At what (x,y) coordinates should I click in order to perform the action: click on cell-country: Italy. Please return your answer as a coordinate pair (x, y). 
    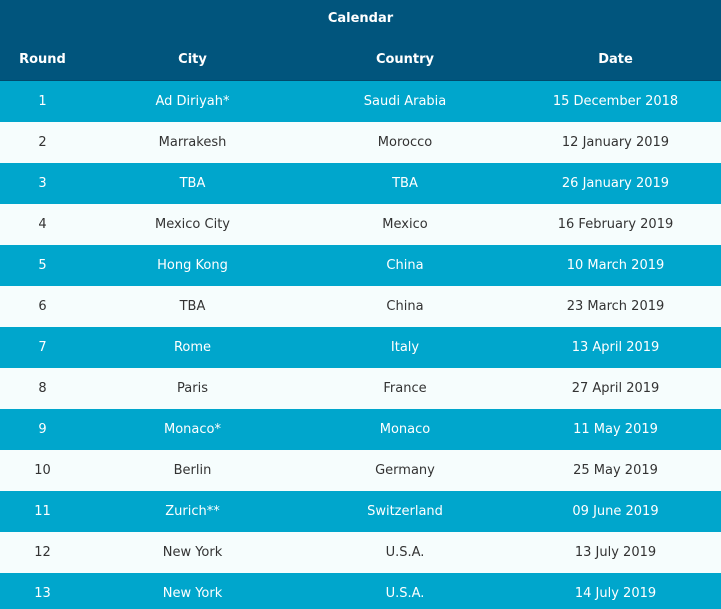
    Looking at the image, I should click on (405, 347).